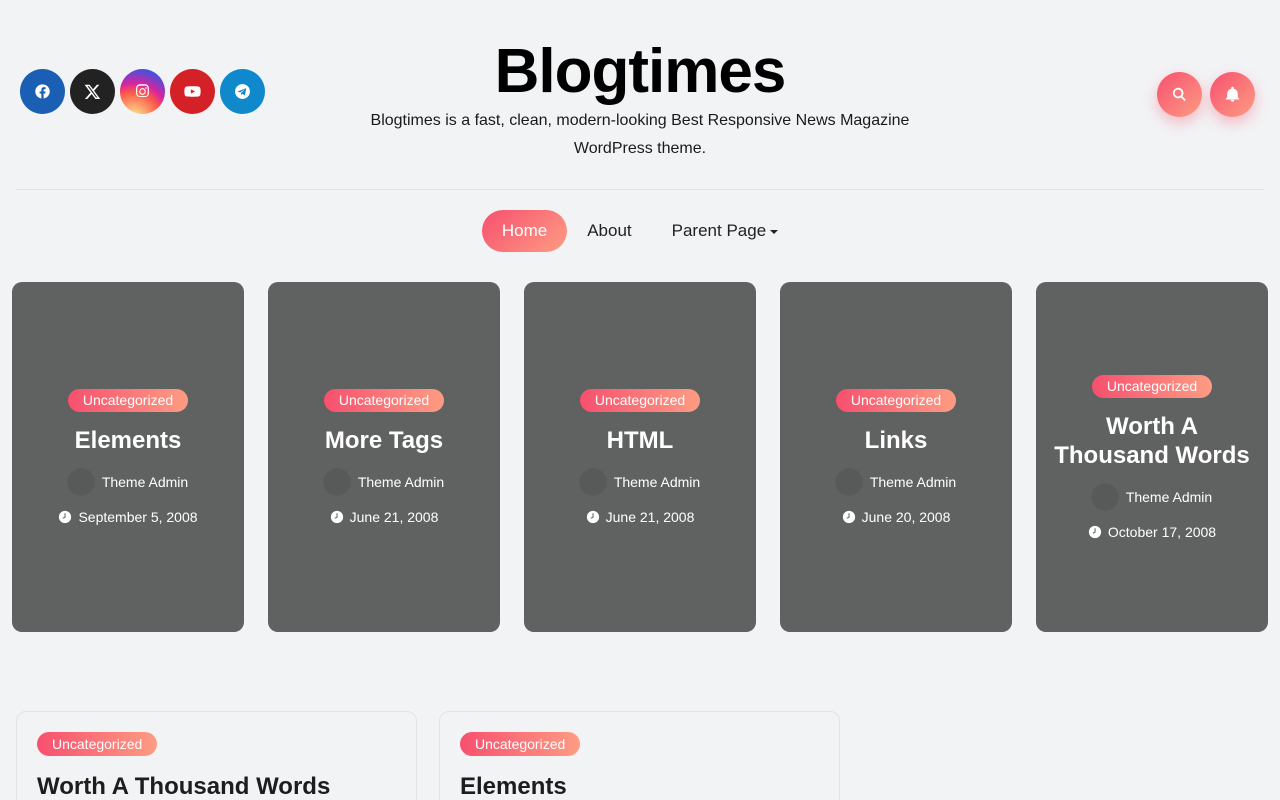  What do you see at coordinates (639, 755) in the screenshot?
I see `post-card: Uncategorized Elements` at bounding box center [639, 755].